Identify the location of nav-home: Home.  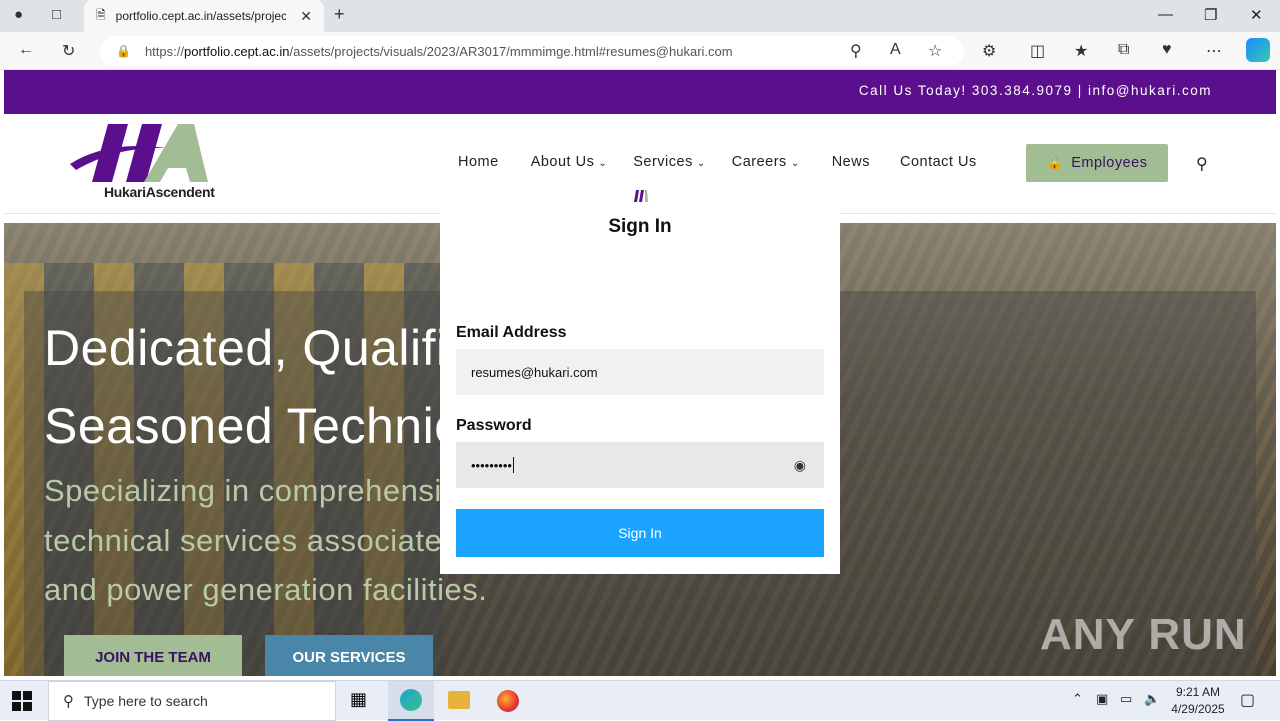
(478, 162).